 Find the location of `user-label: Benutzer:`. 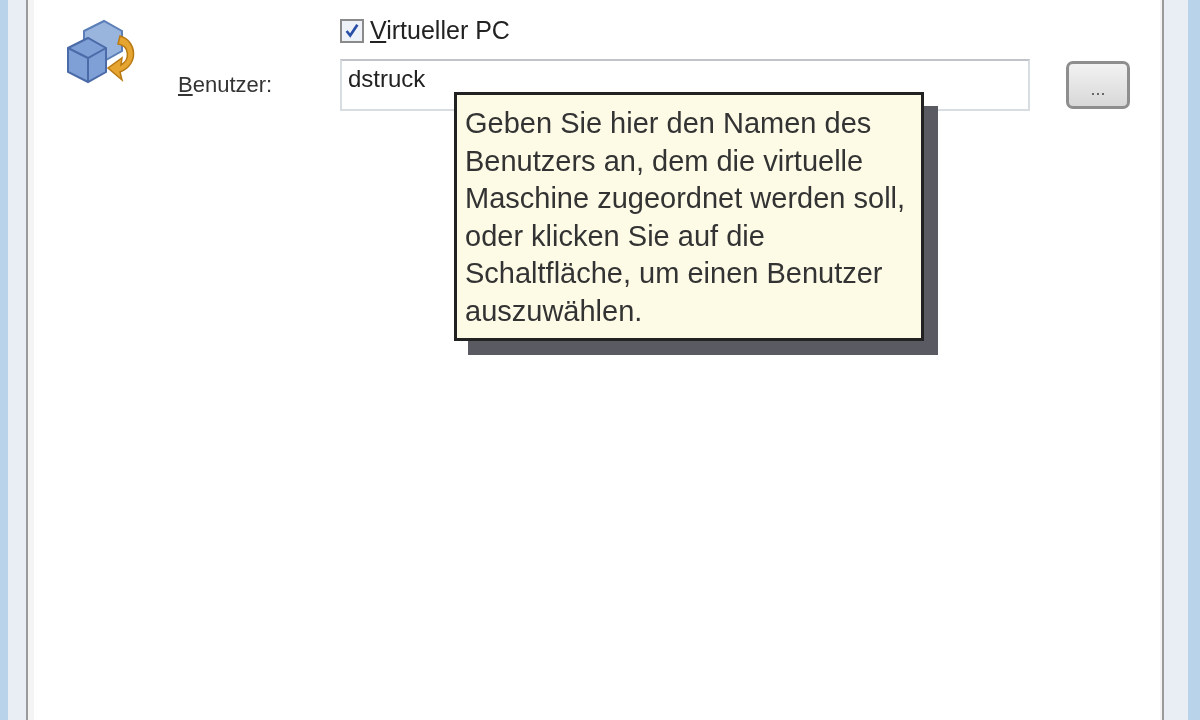

user-label: Benutzer: is located at coordinates (226, 85).